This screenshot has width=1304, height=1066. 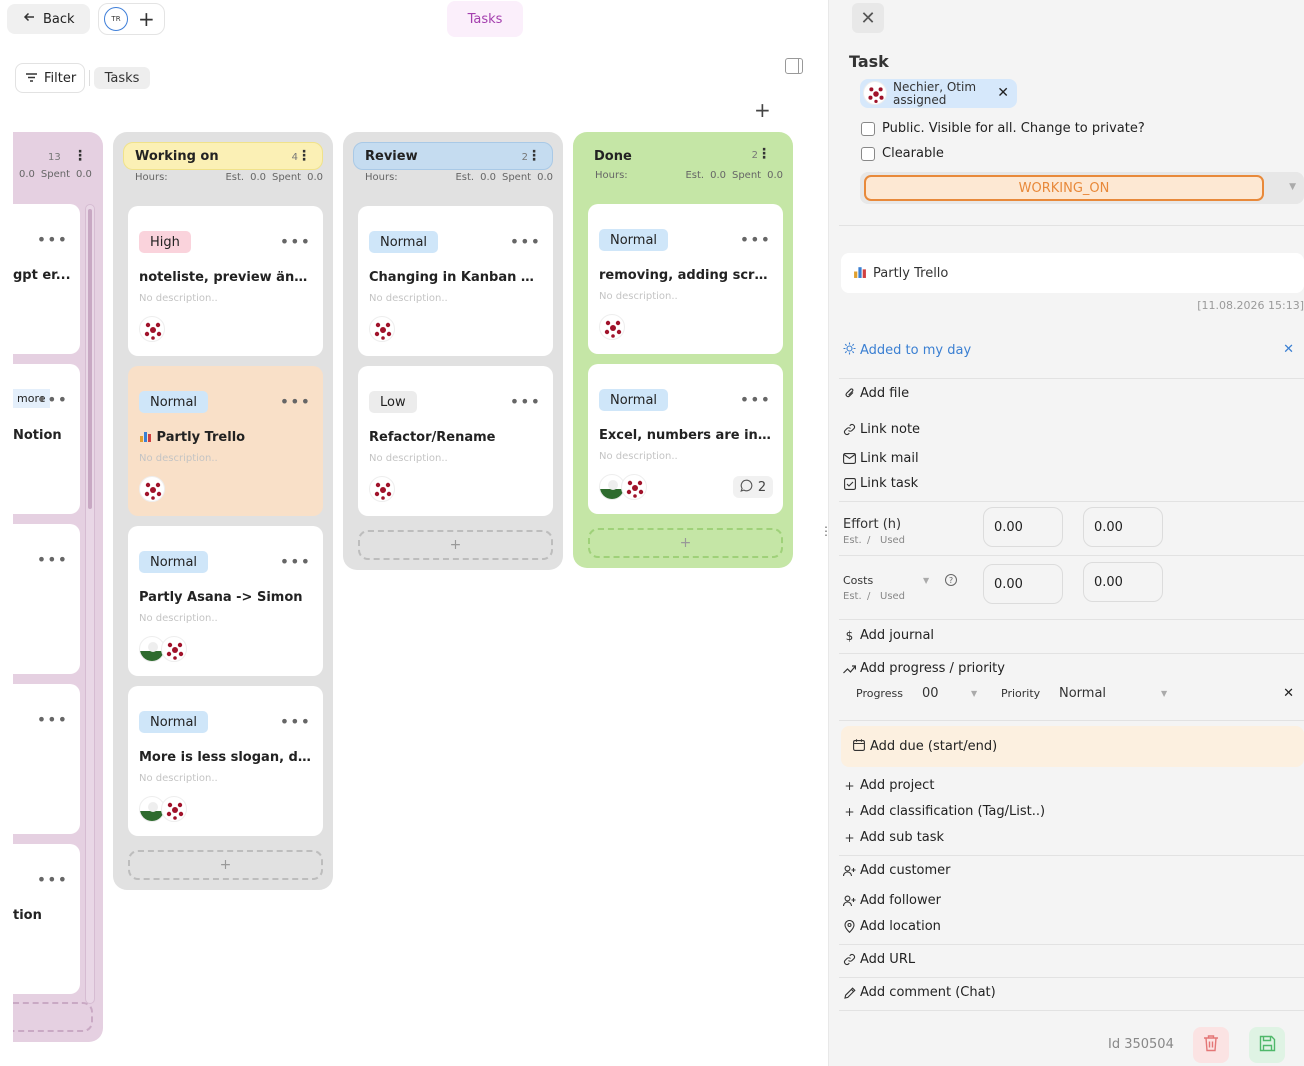 I want to click on add-journal-button: $ Add journal, so click(x=888, y=635).